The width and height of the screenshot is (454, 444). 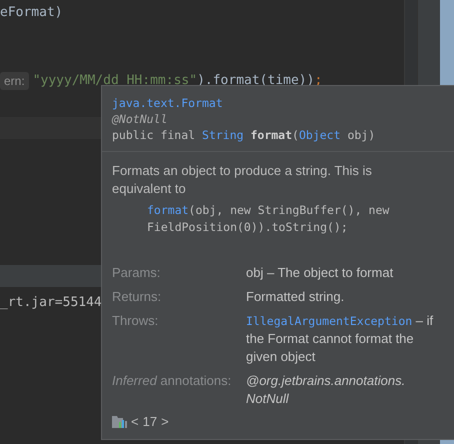 What do you see at coordinates (296, 297) in the screenshot?
I see `section-value: Formatted string.` at bounding box center [296, 297].